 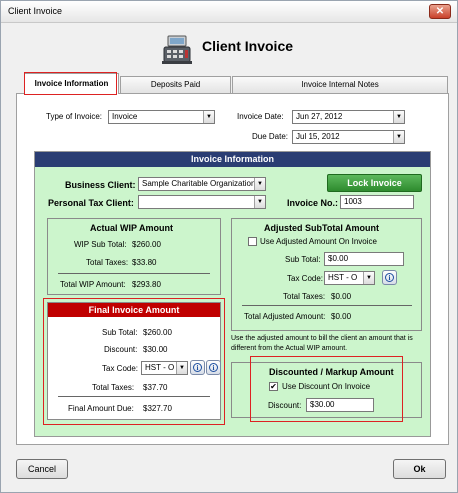 I want to click on invoice-no-label: Invoice No.:, so click(x=313, y=203).